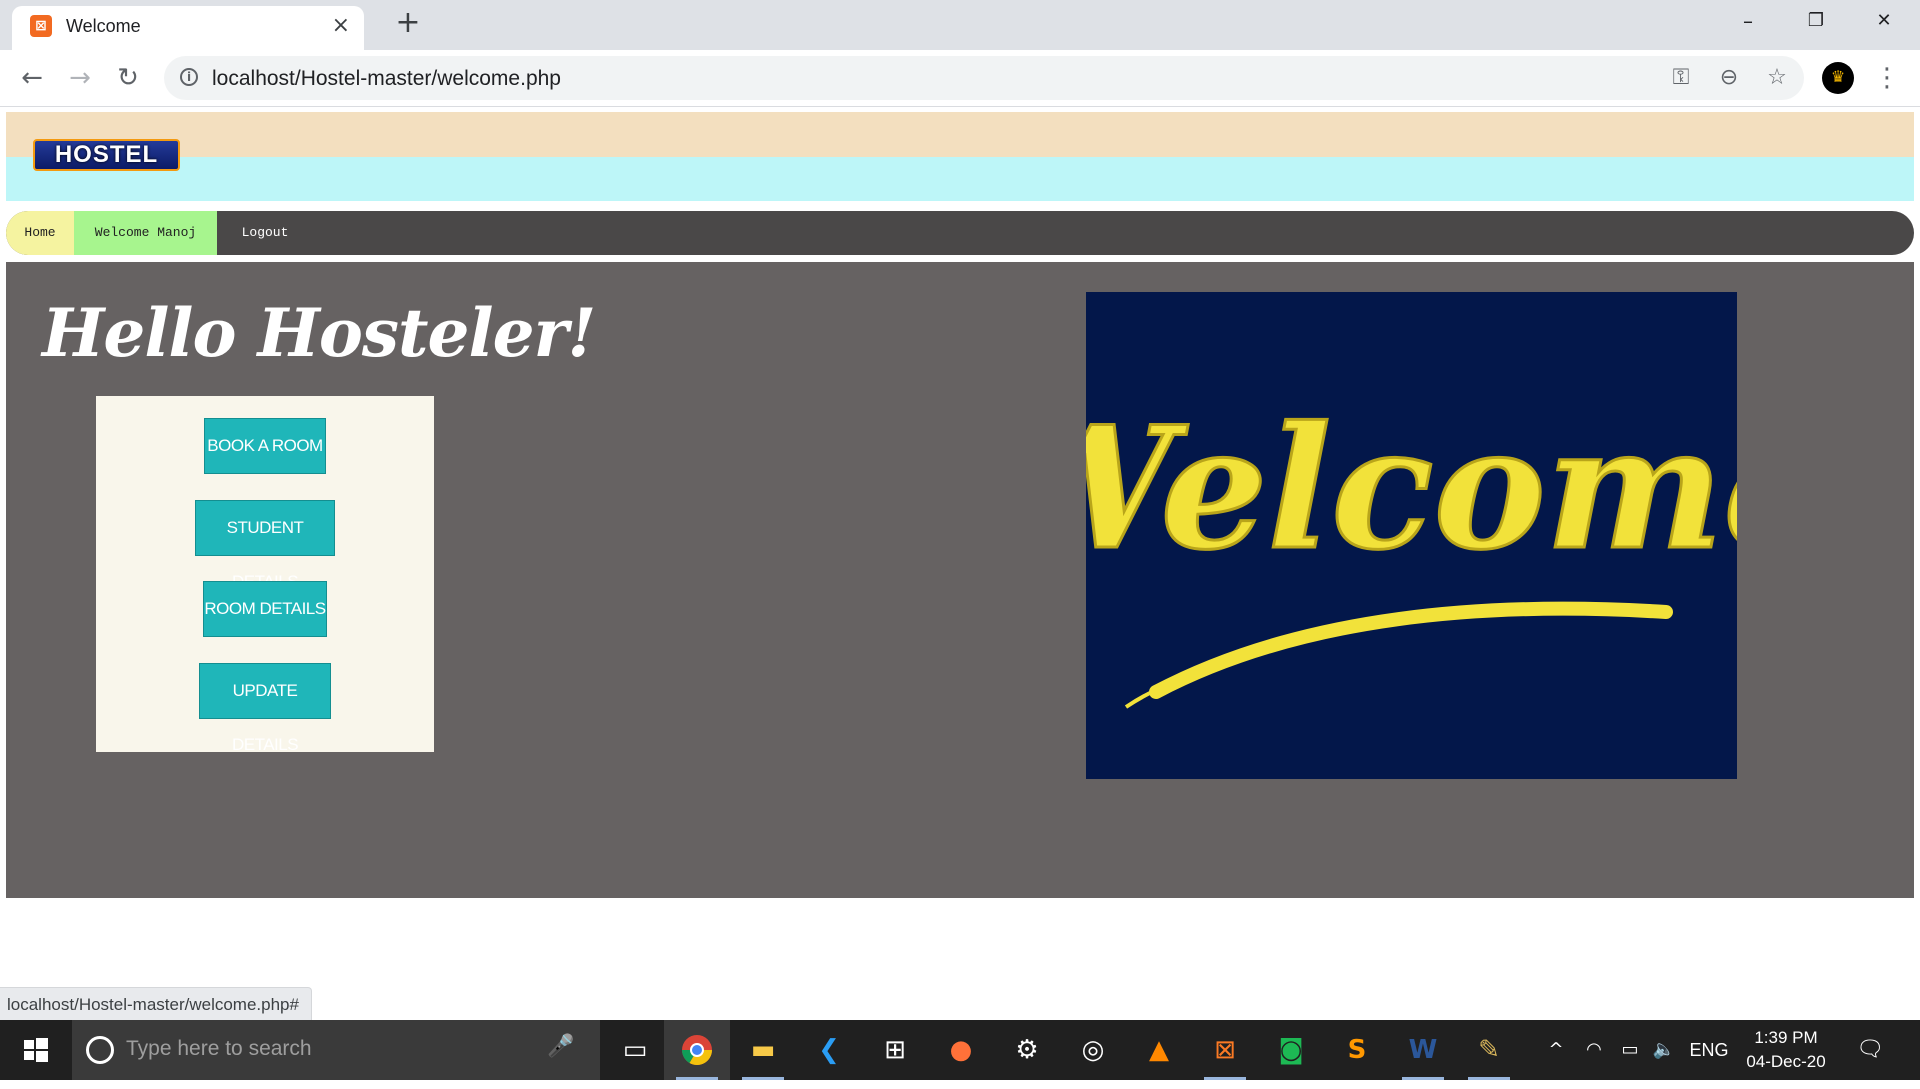 The width and height of the screenshot is (1920, 1089). I want to click on taskbar-search-box: Type here to search 🎤, so click(336, 1050).